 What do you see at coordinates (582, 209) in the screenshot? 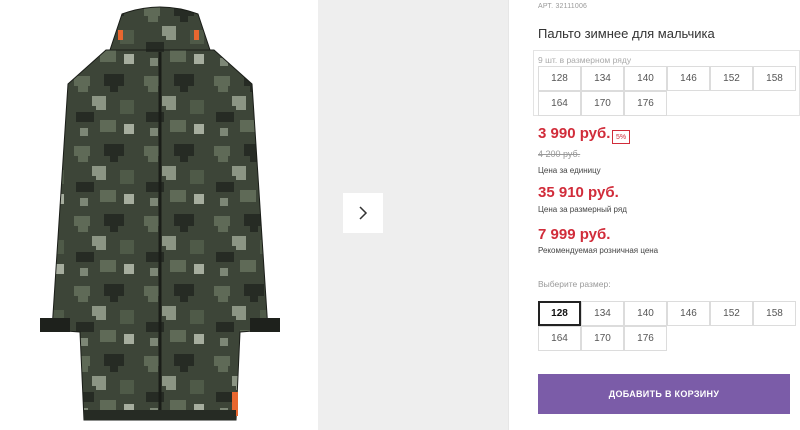
I see `size-row-price-label: Цена за размерный ряд` at bounding box center [582, 209].